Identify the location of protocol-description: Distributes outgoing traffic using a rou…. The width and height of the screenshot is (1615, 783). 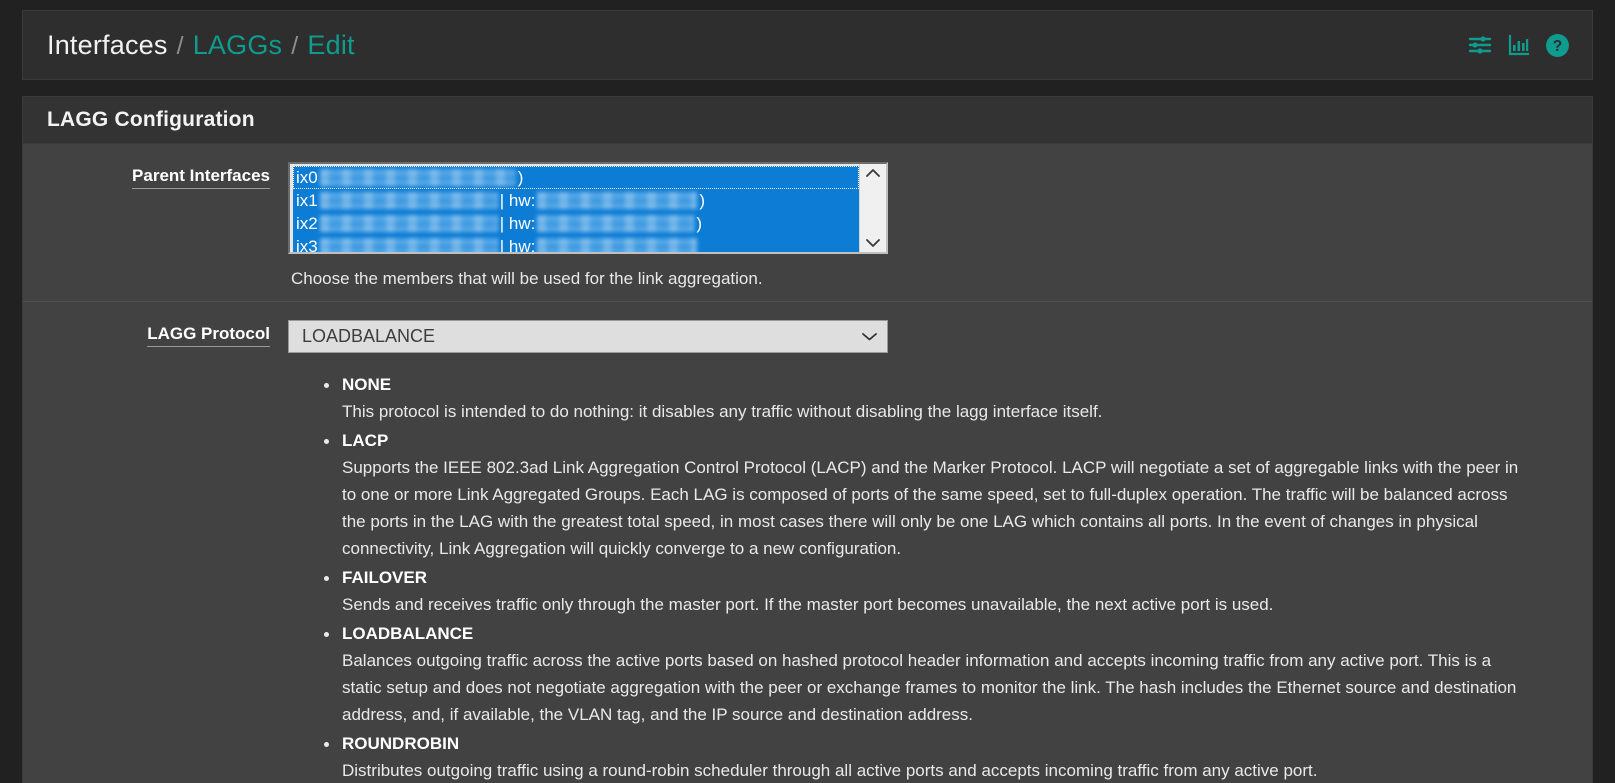
(830, 770).